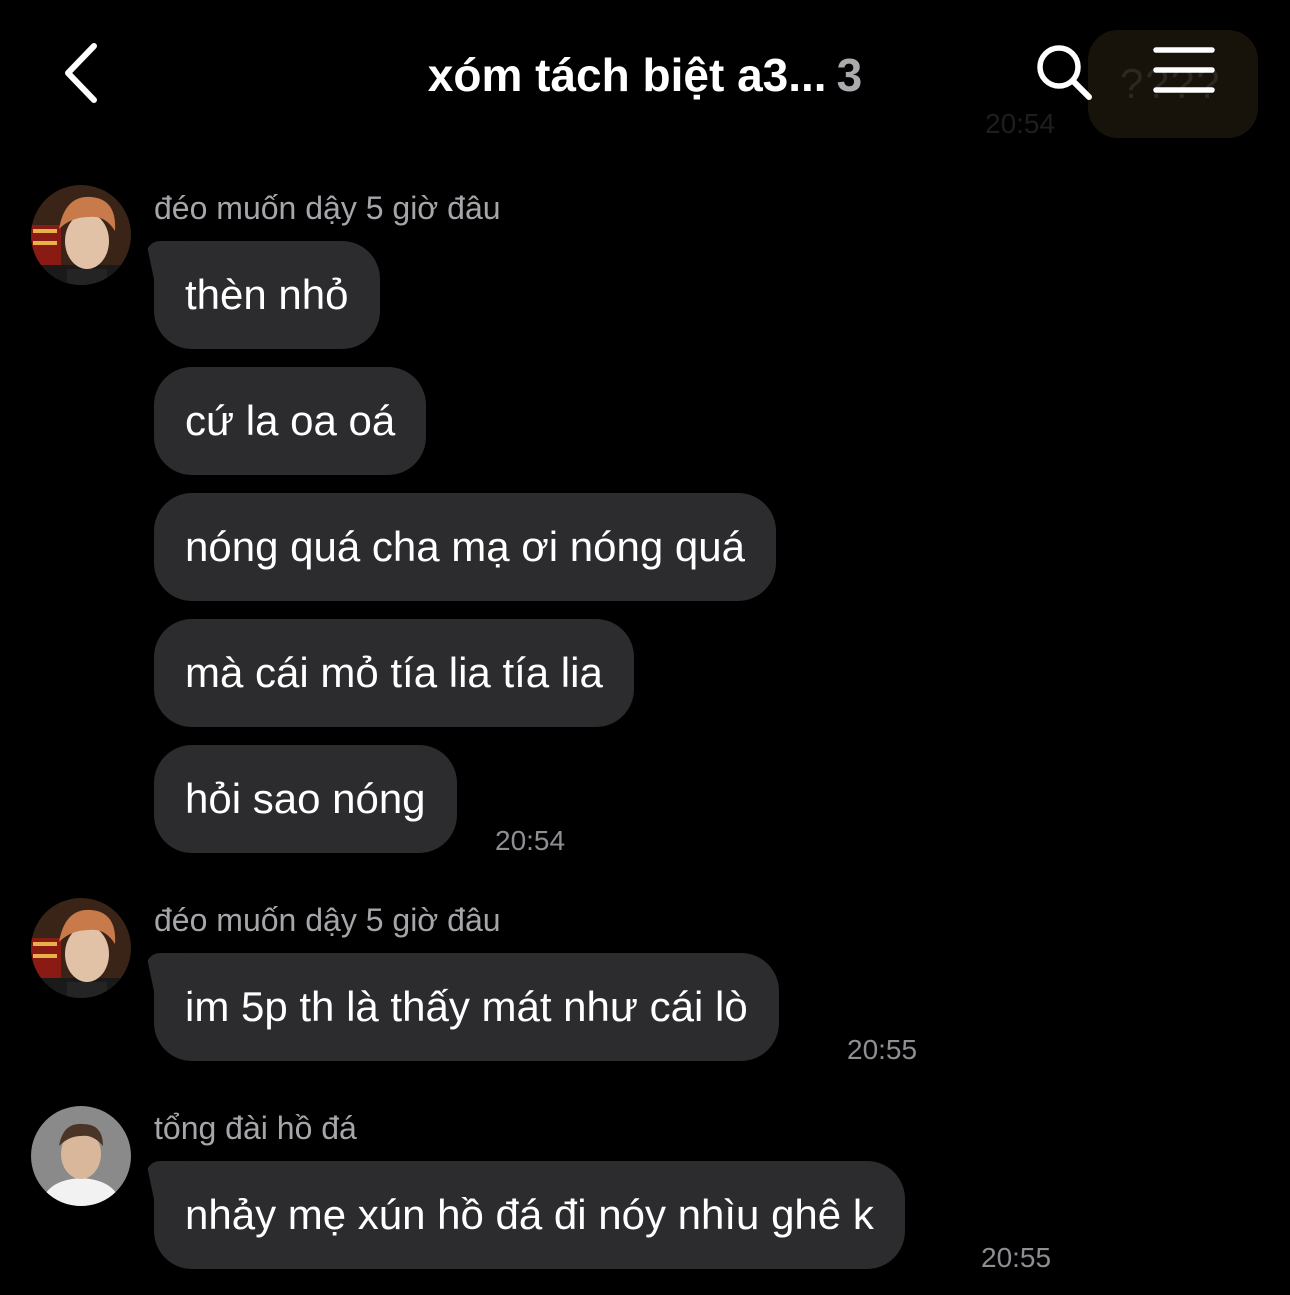  I want to click on message-bubble: hỏi sao nóng, so click(305, 799).